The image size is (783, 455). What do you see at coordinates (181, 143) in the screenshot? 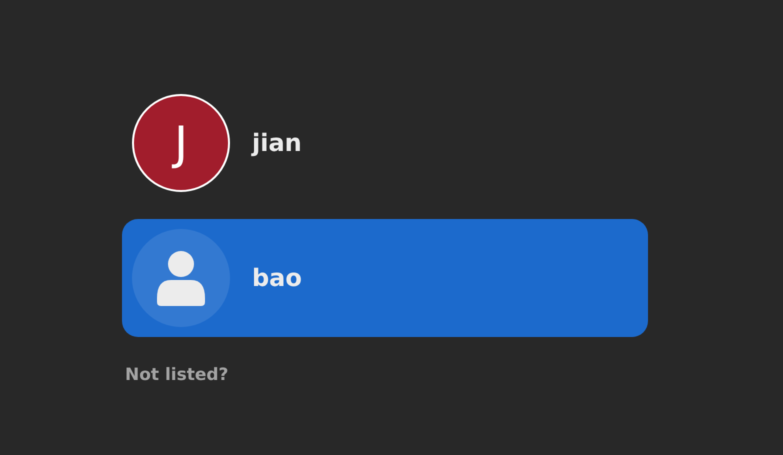
I see `avatar: J` at bounding box center [181, 143].